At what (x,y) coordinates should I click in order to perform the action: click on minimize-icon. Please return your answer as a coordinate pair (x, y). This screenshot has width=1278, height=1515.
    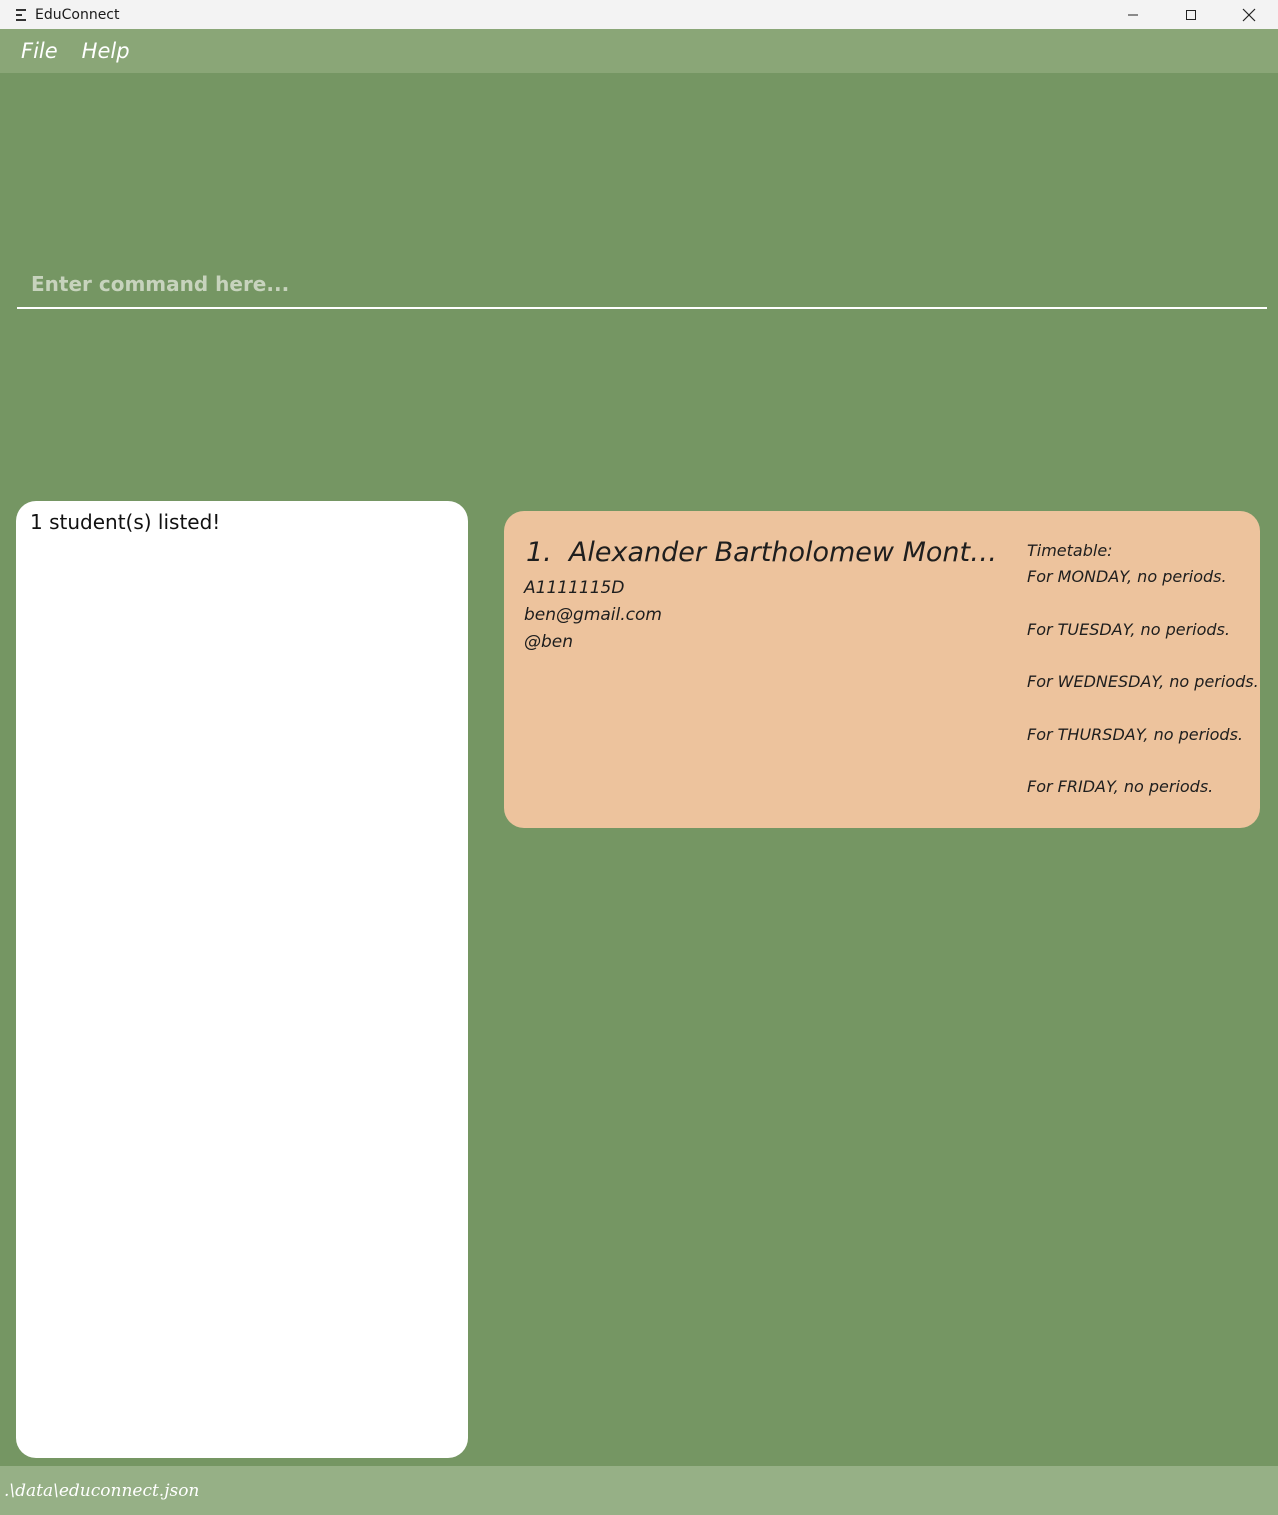
    Looking at the image, I should click on (1133, 14).